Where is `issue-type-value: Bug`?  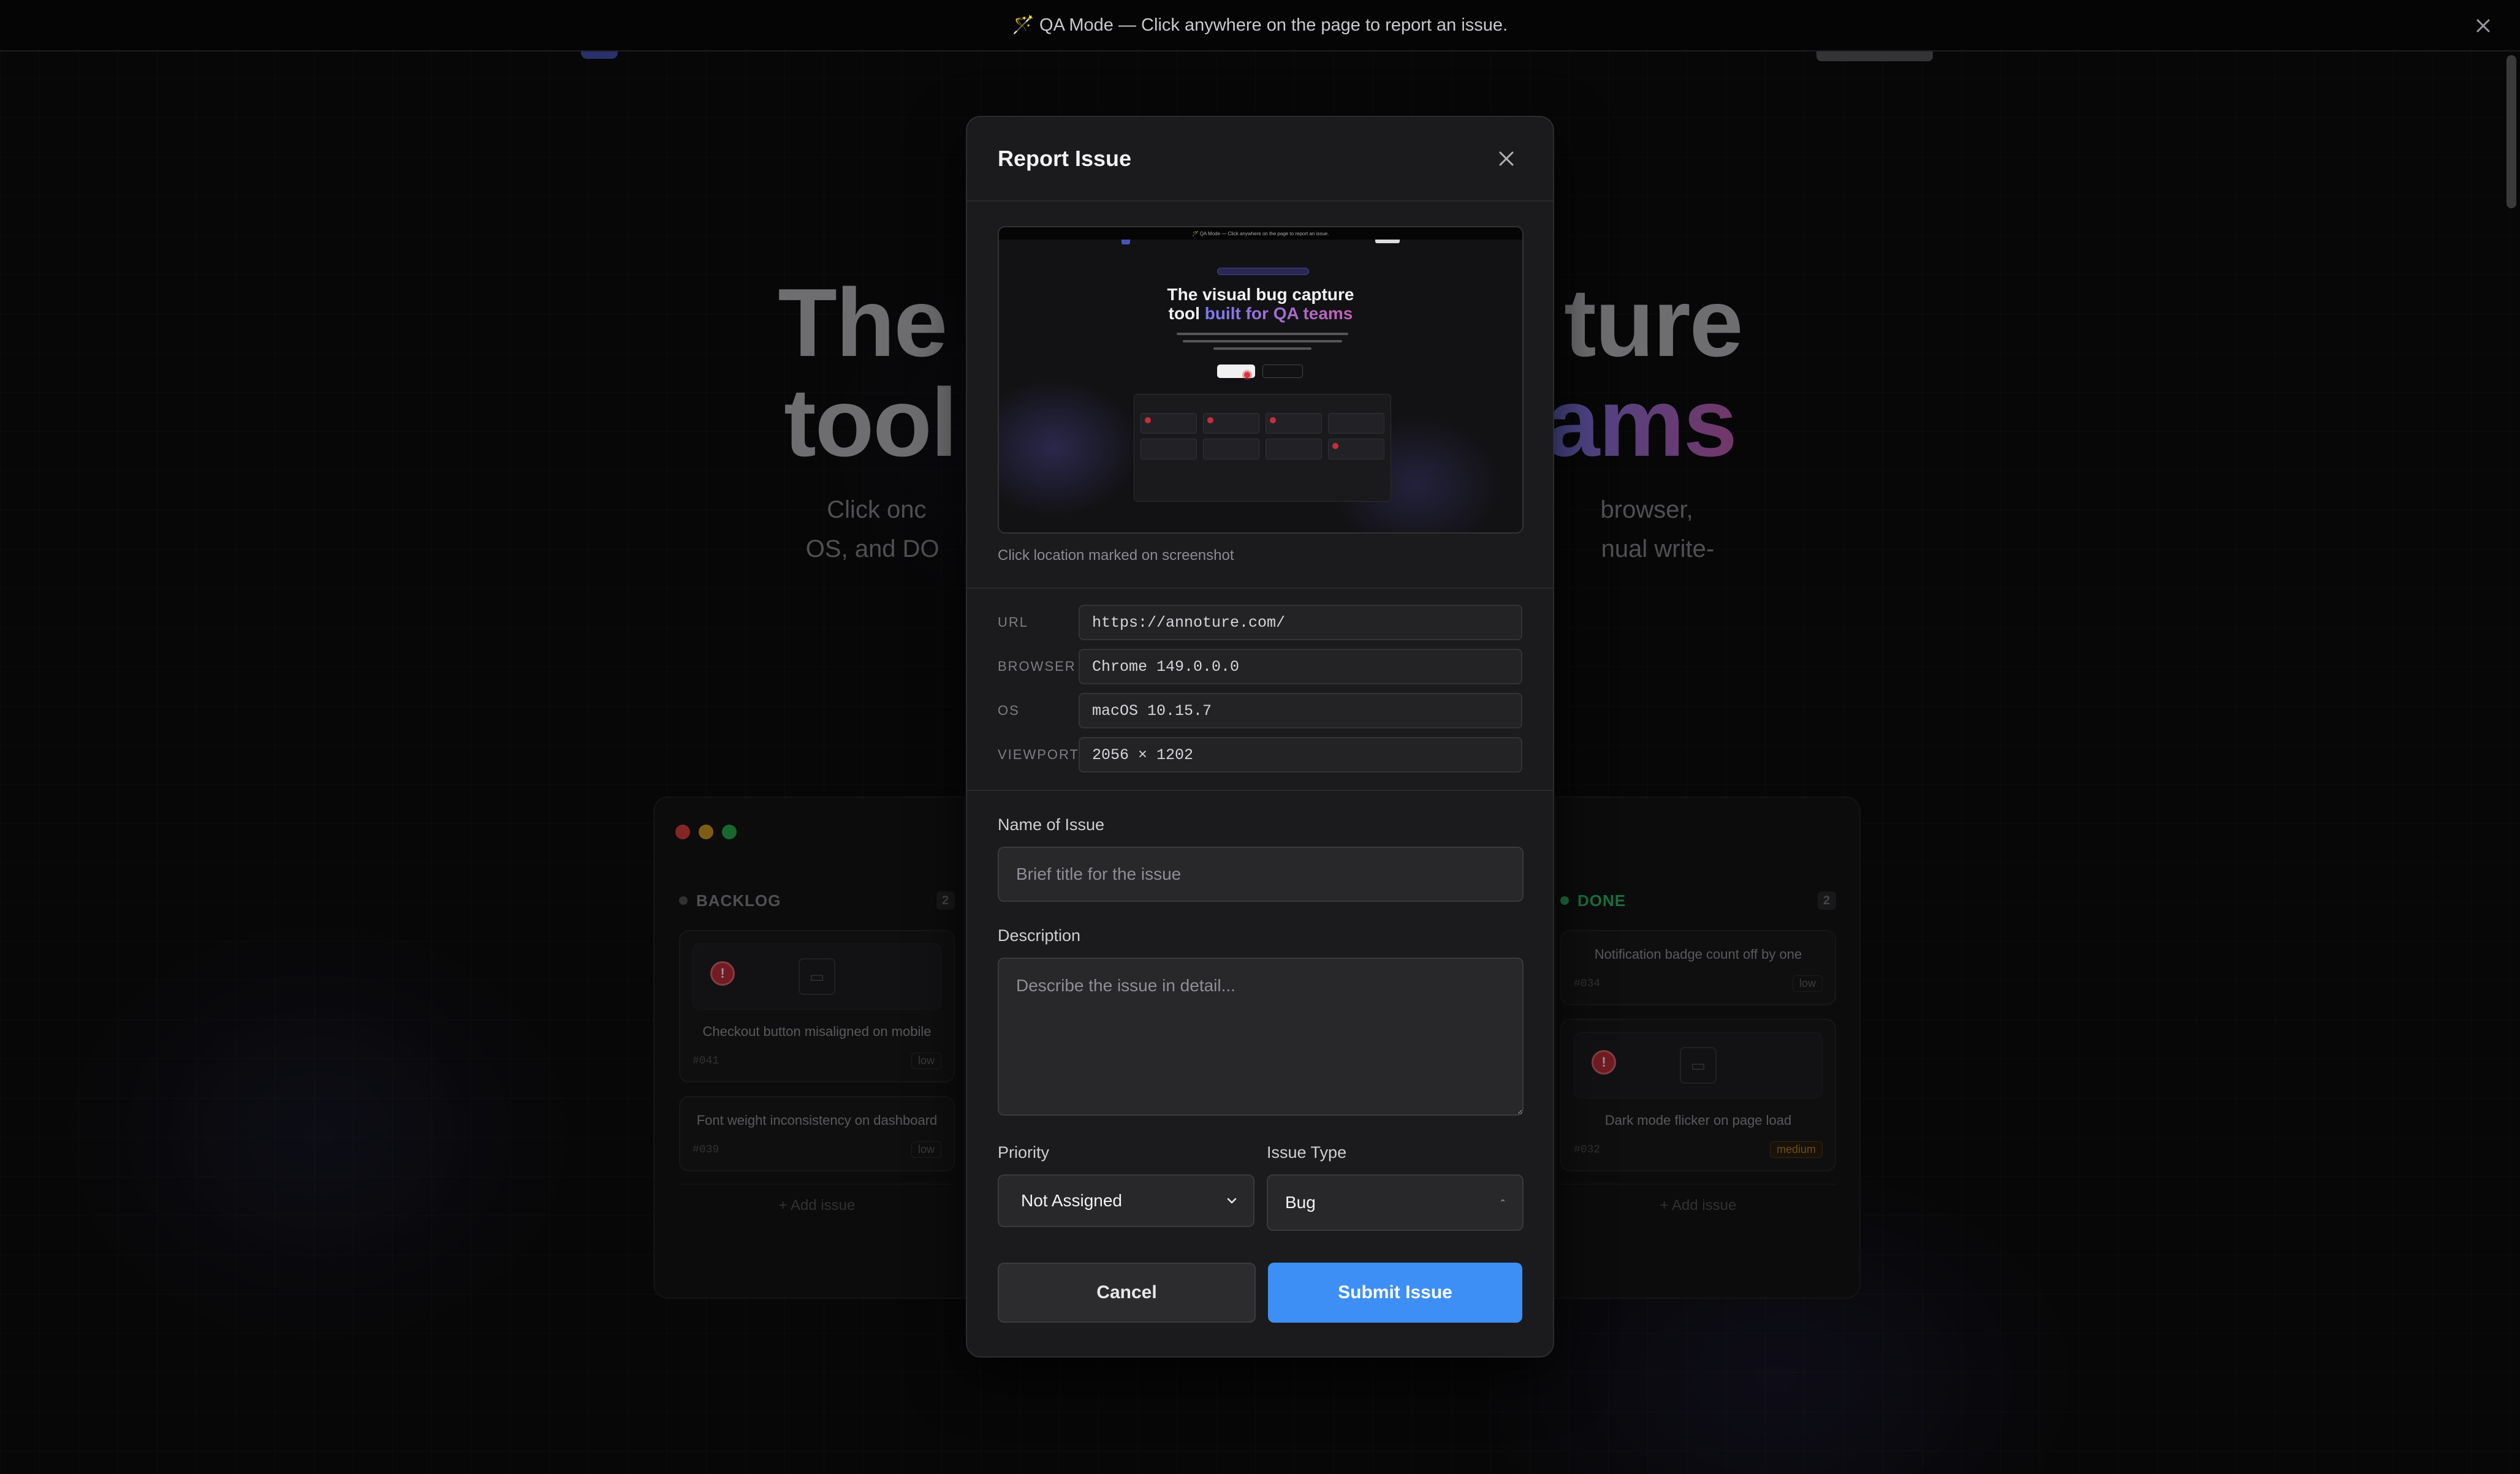 issue-type-value: Bug is located at coordinates (1301, 1202).